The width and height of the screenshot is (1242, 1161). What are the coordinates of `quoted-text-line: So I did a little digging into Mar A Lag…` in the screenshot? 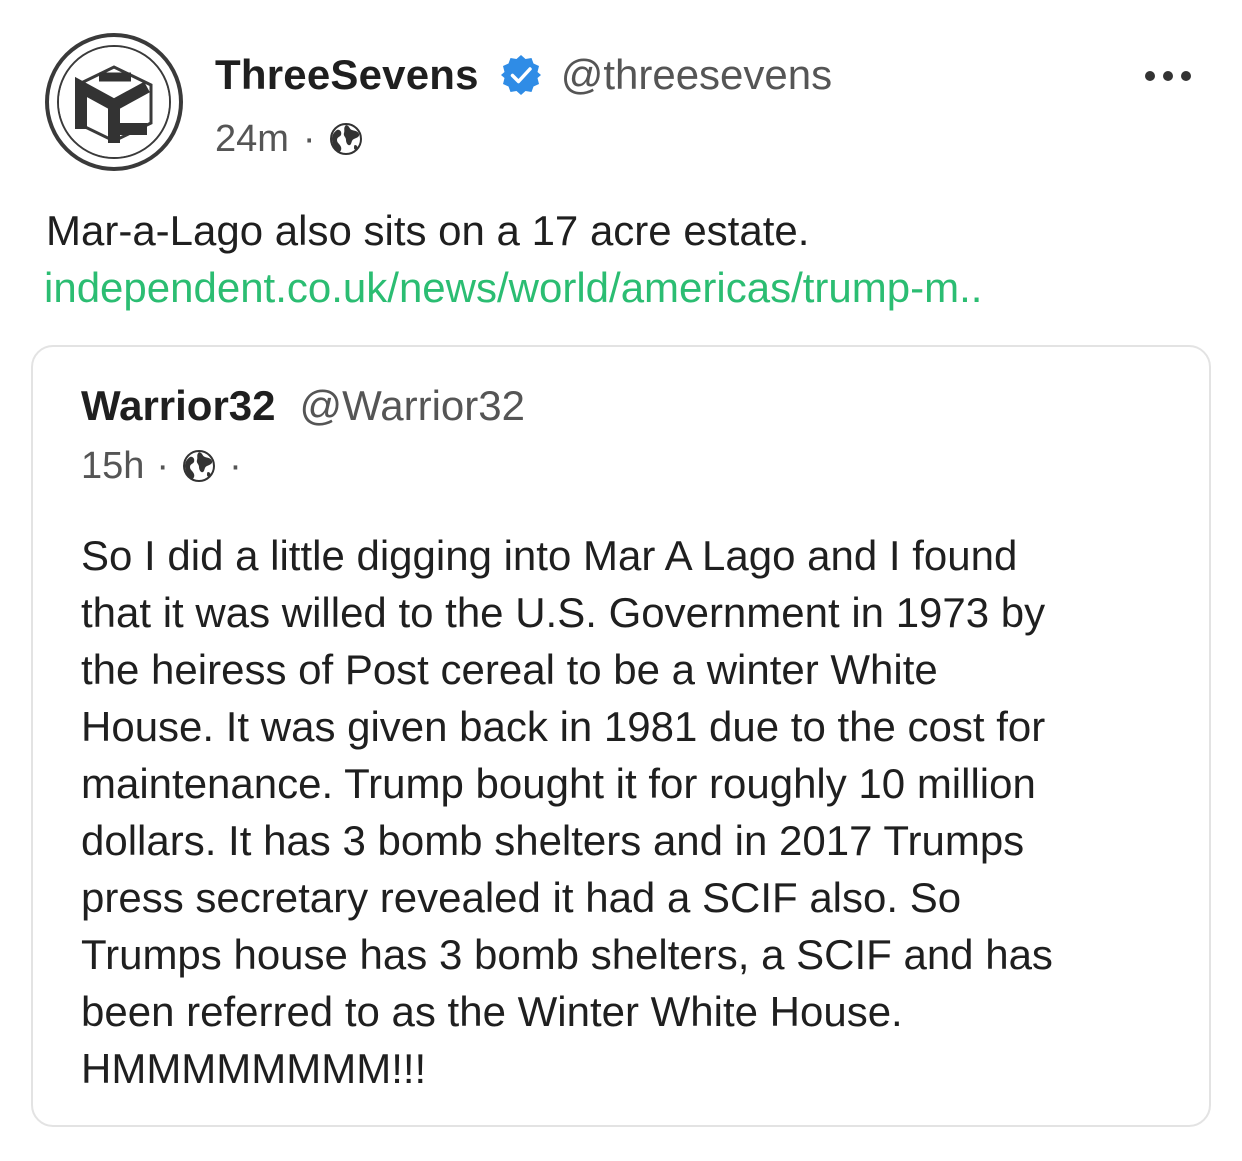 It's located at (549, 555).